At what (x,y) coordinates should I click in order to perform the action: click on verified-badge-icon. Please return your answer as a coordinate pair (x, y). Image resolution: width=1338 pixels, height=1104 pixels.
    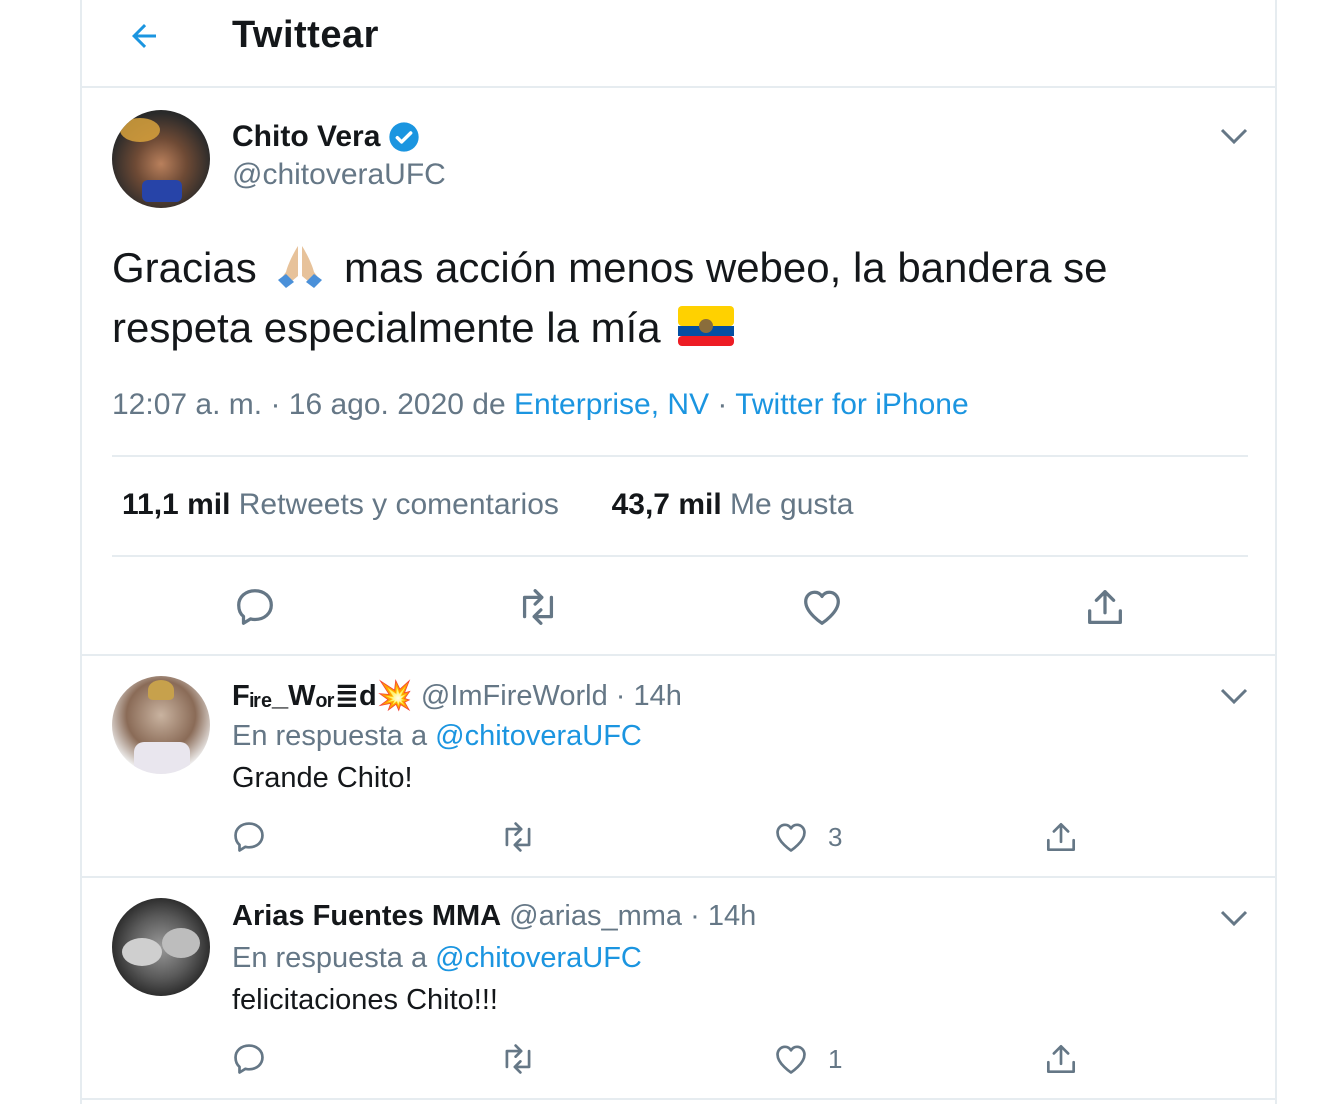
    Looking at the image, I should click on (404, 137).